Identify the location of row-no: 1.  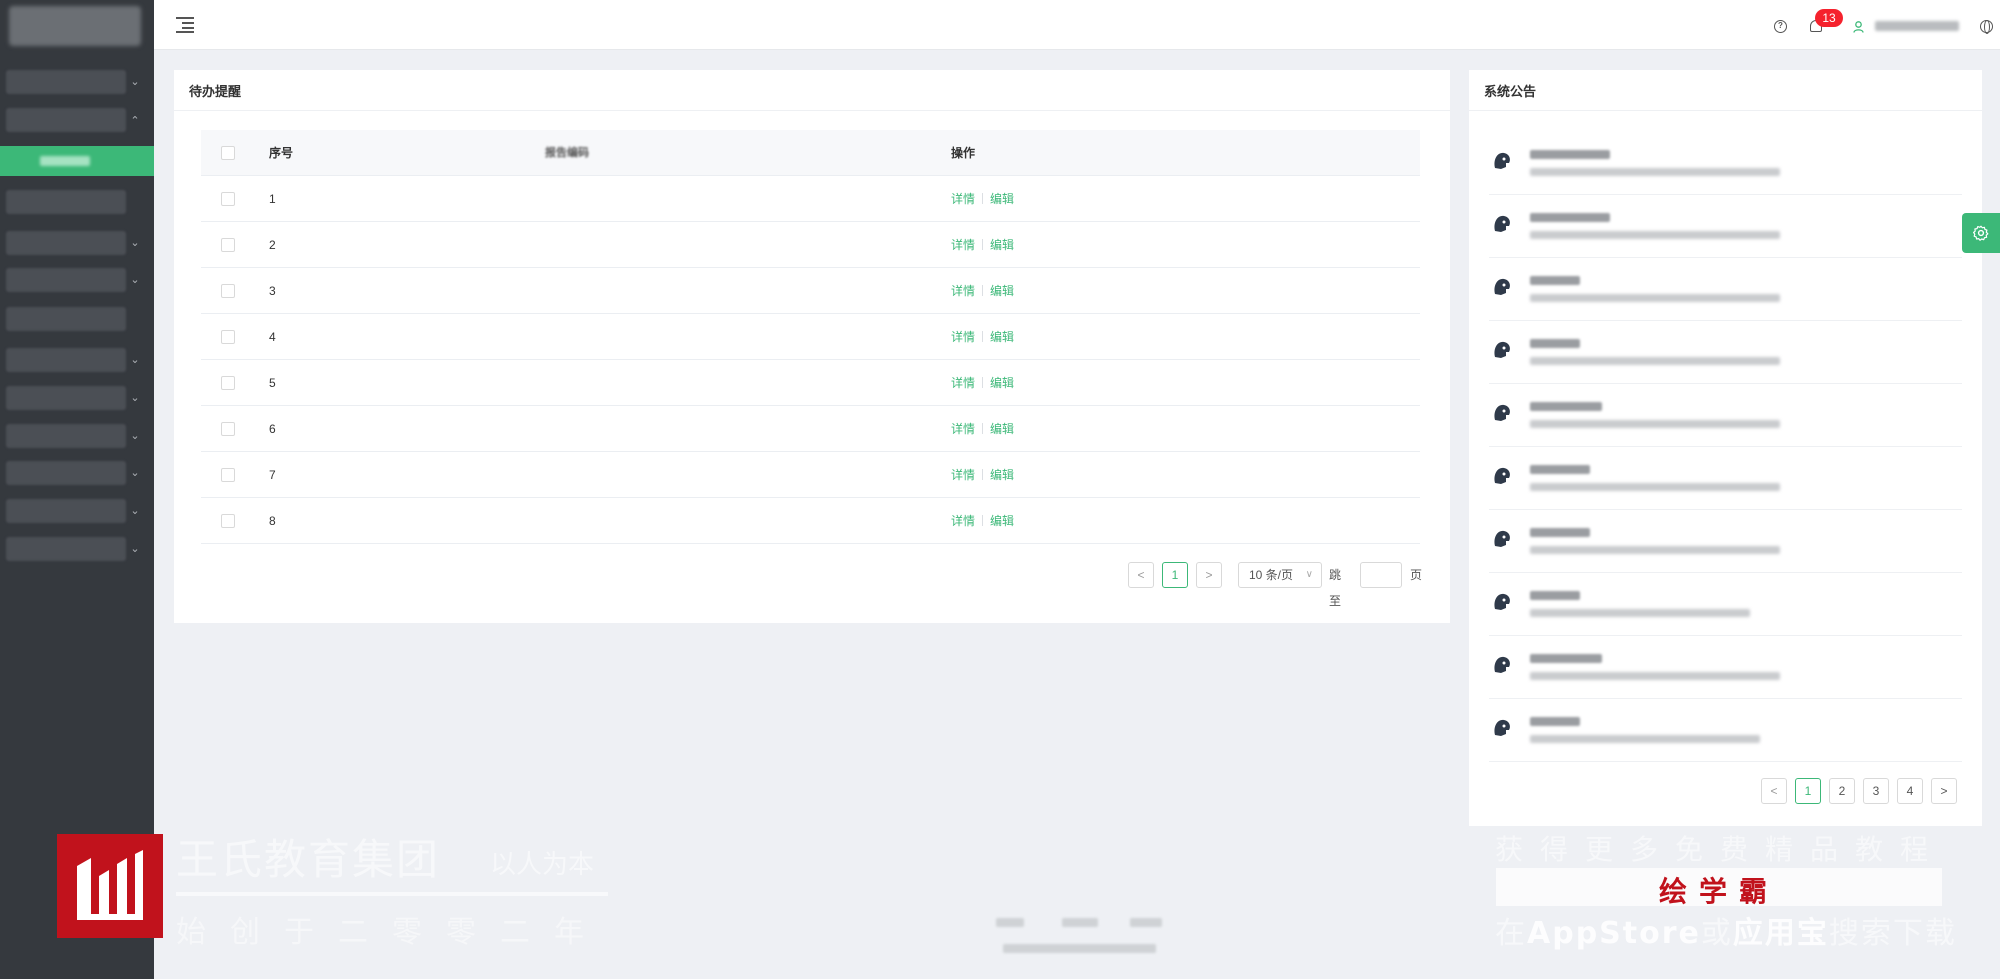
(272, 199).